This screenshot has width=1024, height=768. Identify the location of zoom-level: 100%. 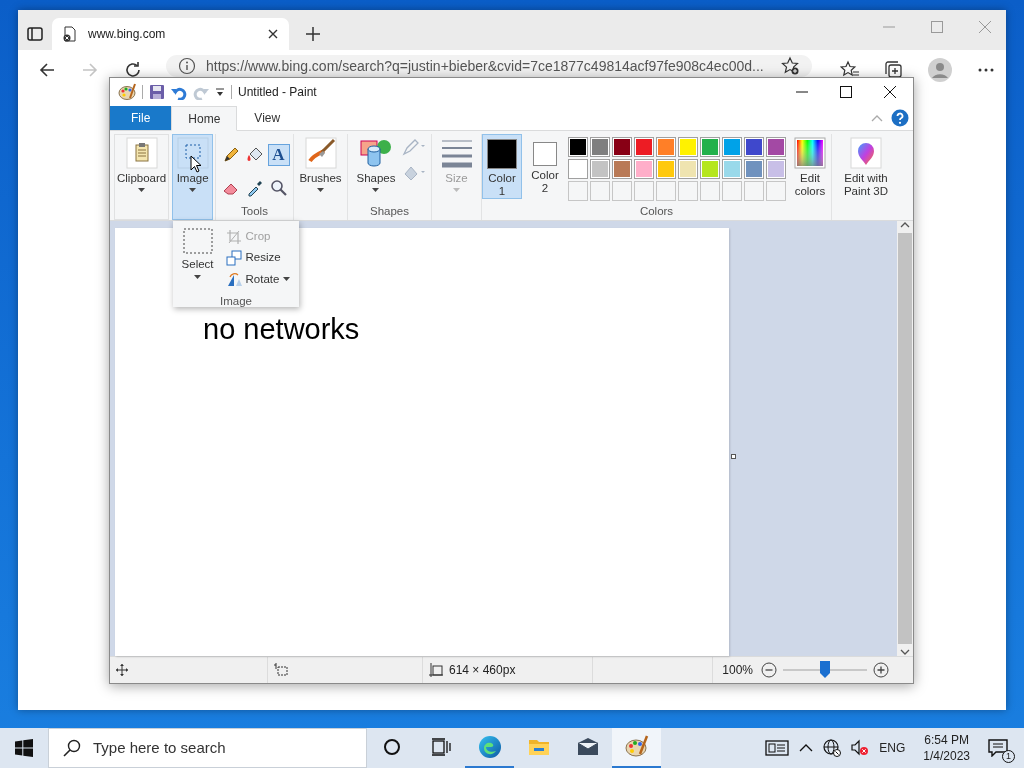
(737, 670).